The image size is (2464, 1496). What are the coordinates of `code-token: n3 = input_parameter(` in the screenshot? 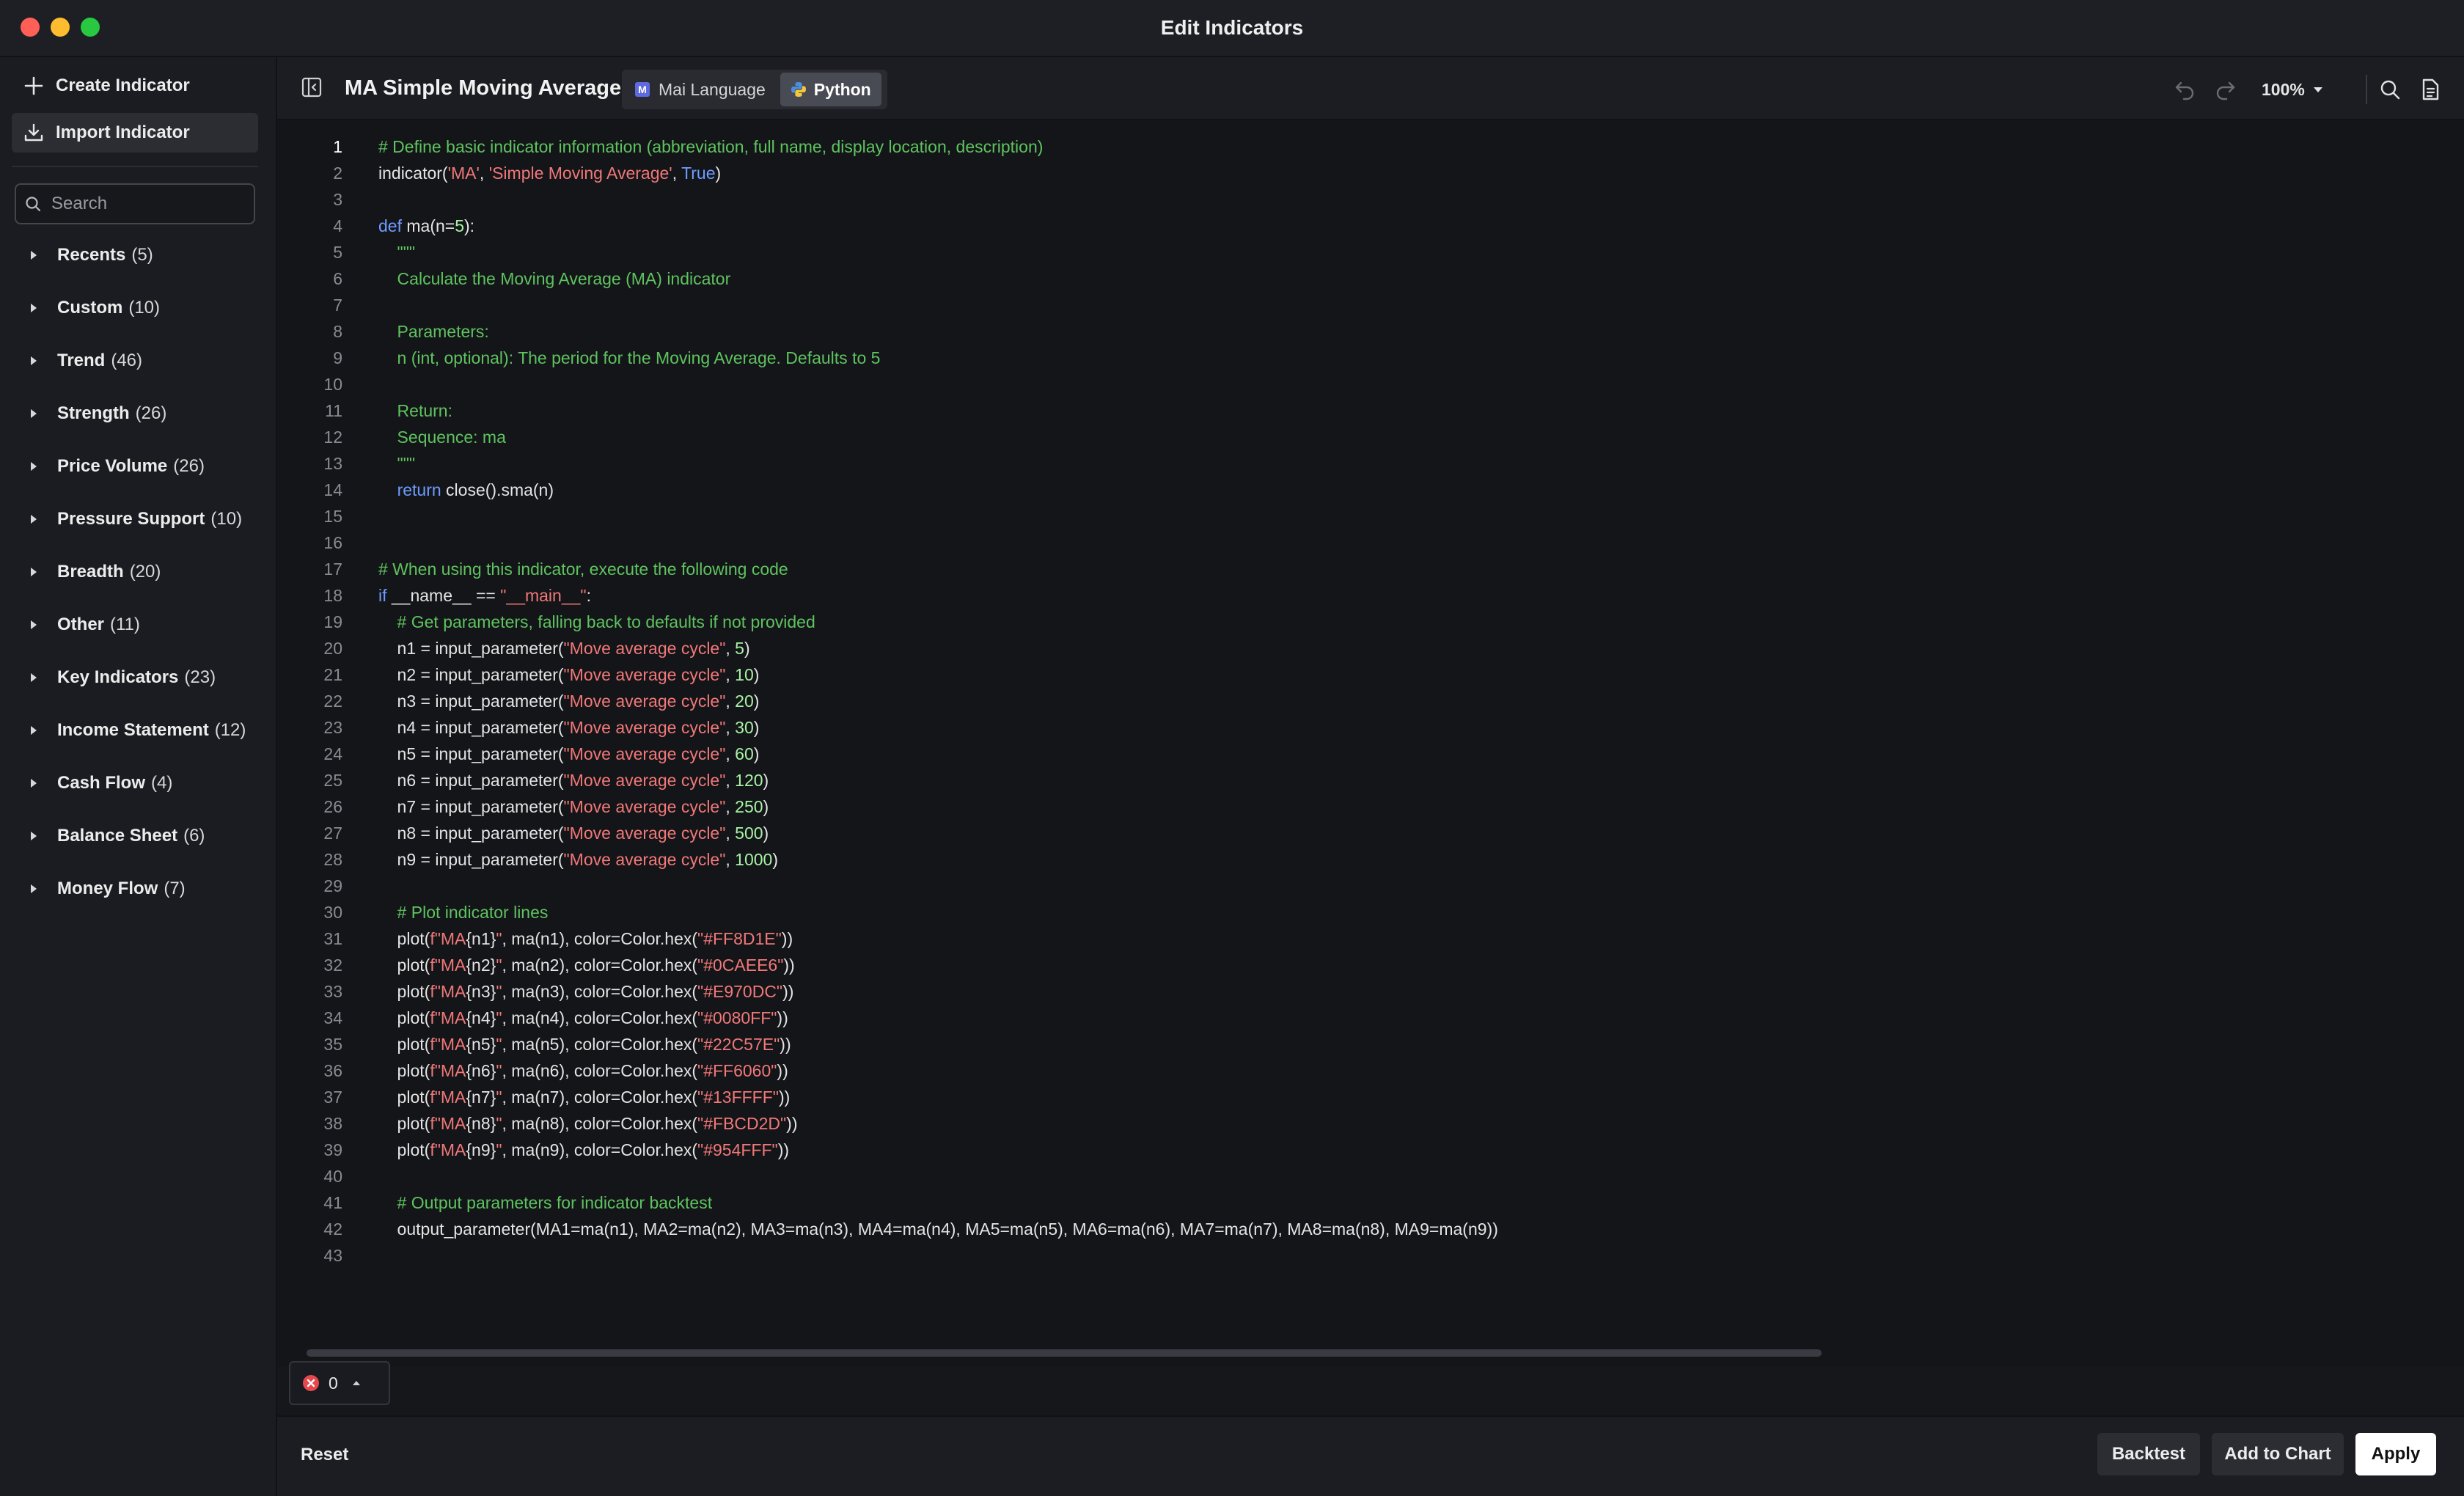 It's located at (471, 701).